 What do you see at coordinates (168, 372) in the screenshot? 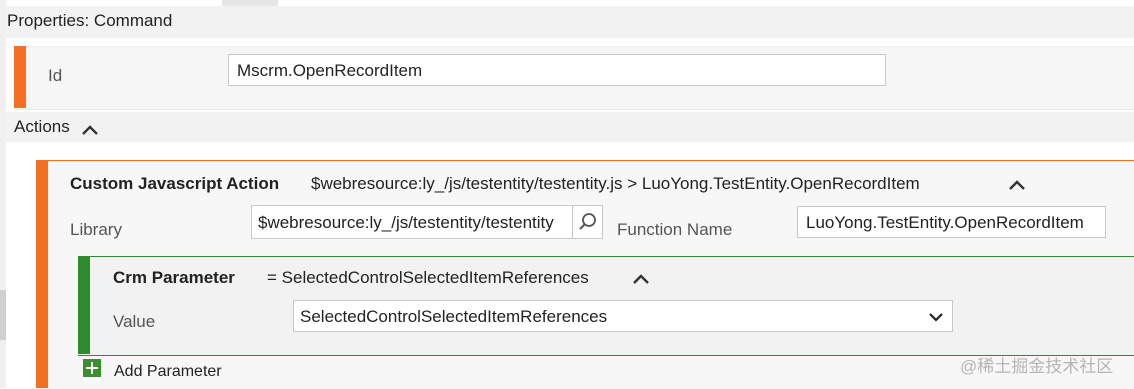
I see `add-parameter-link: Add Parameter` at bounding box center [168, 372].